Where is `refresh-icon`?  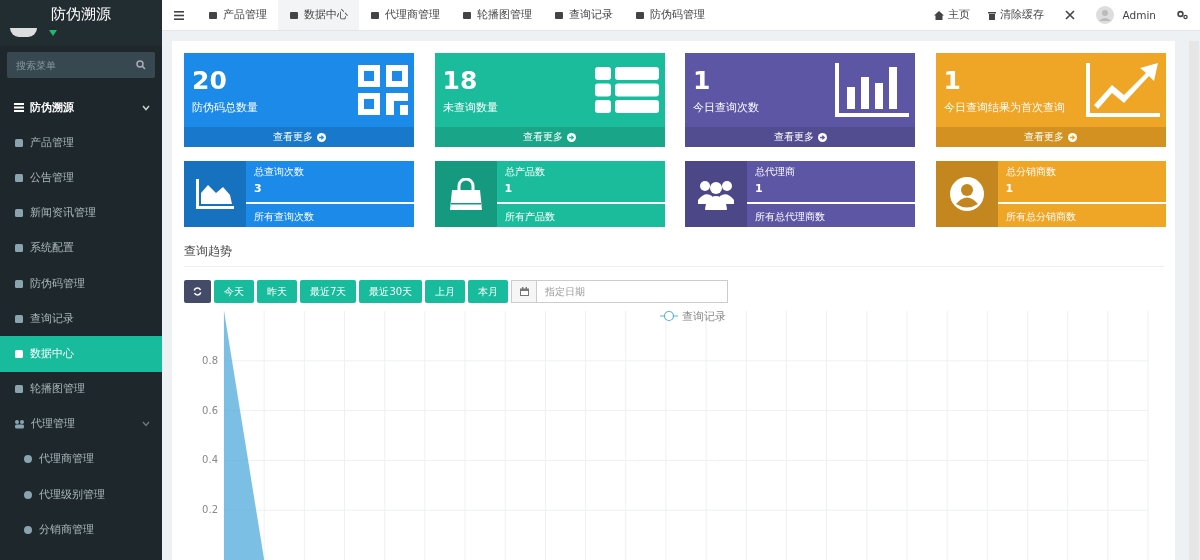 refresh-icon is located at coordinates (197, 291).